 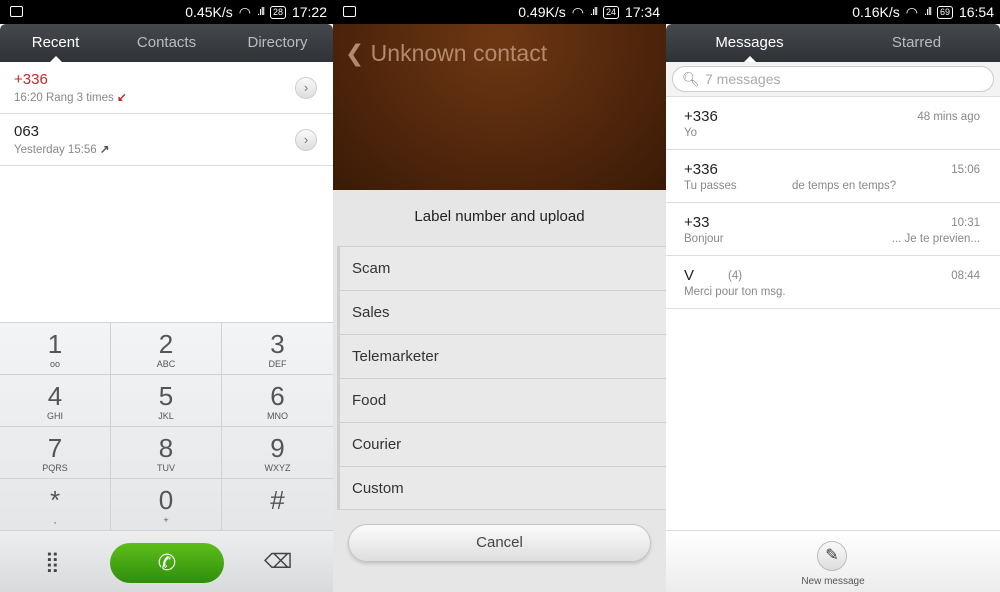 What do you see at coordinates (104, 150) in the screenshot?
I see `outgoing-call-icon: ↗` at bounding box center [104, 150].